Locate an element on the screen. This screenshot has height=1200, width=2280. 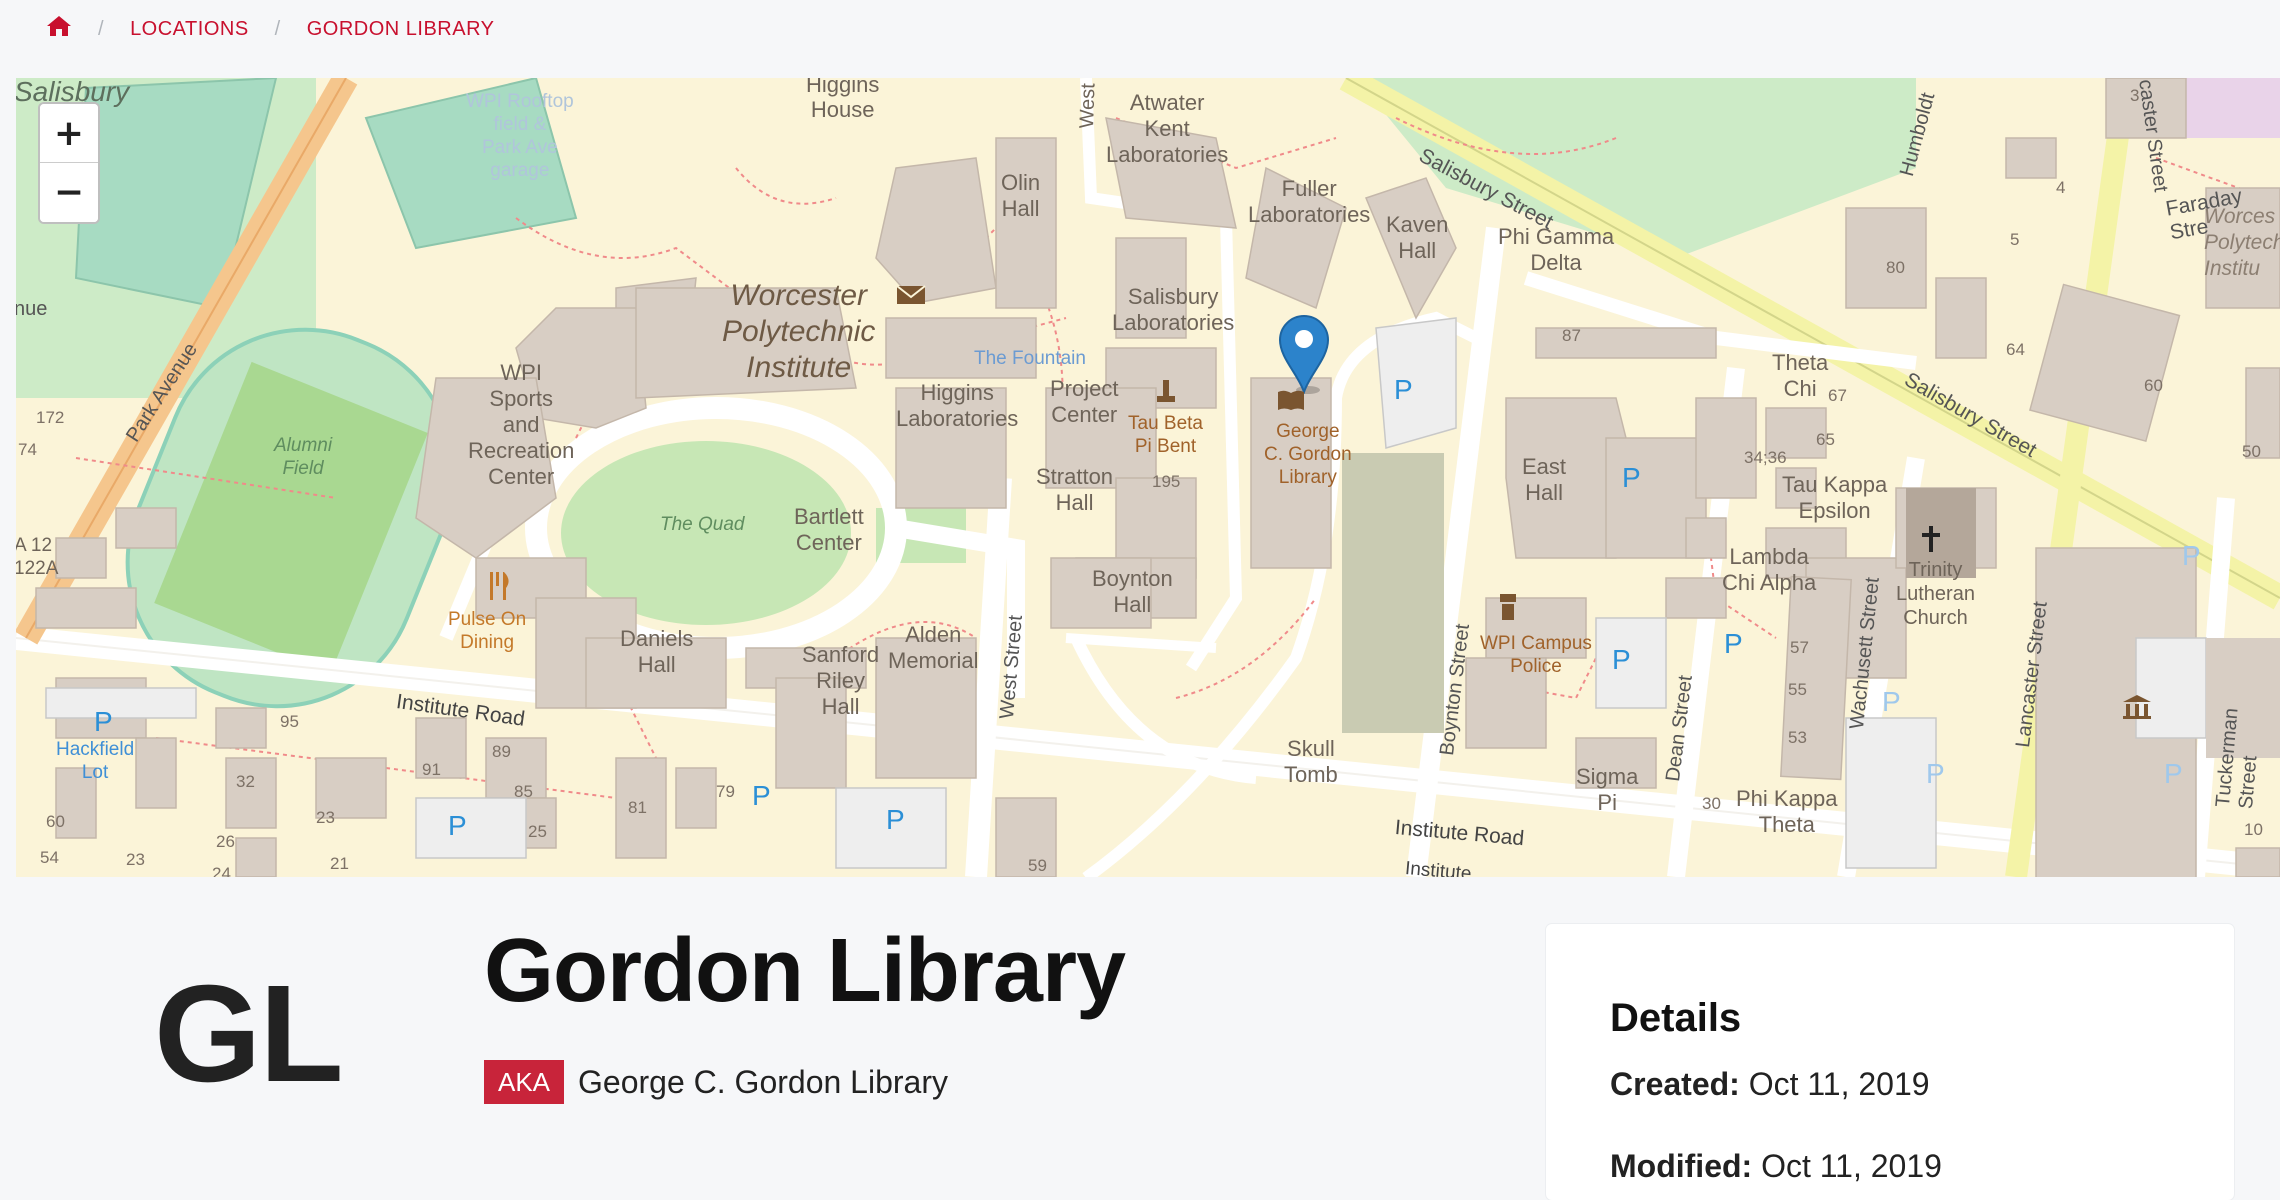
map-label-a12: A 12 122A is located at coordinates (37, 557).